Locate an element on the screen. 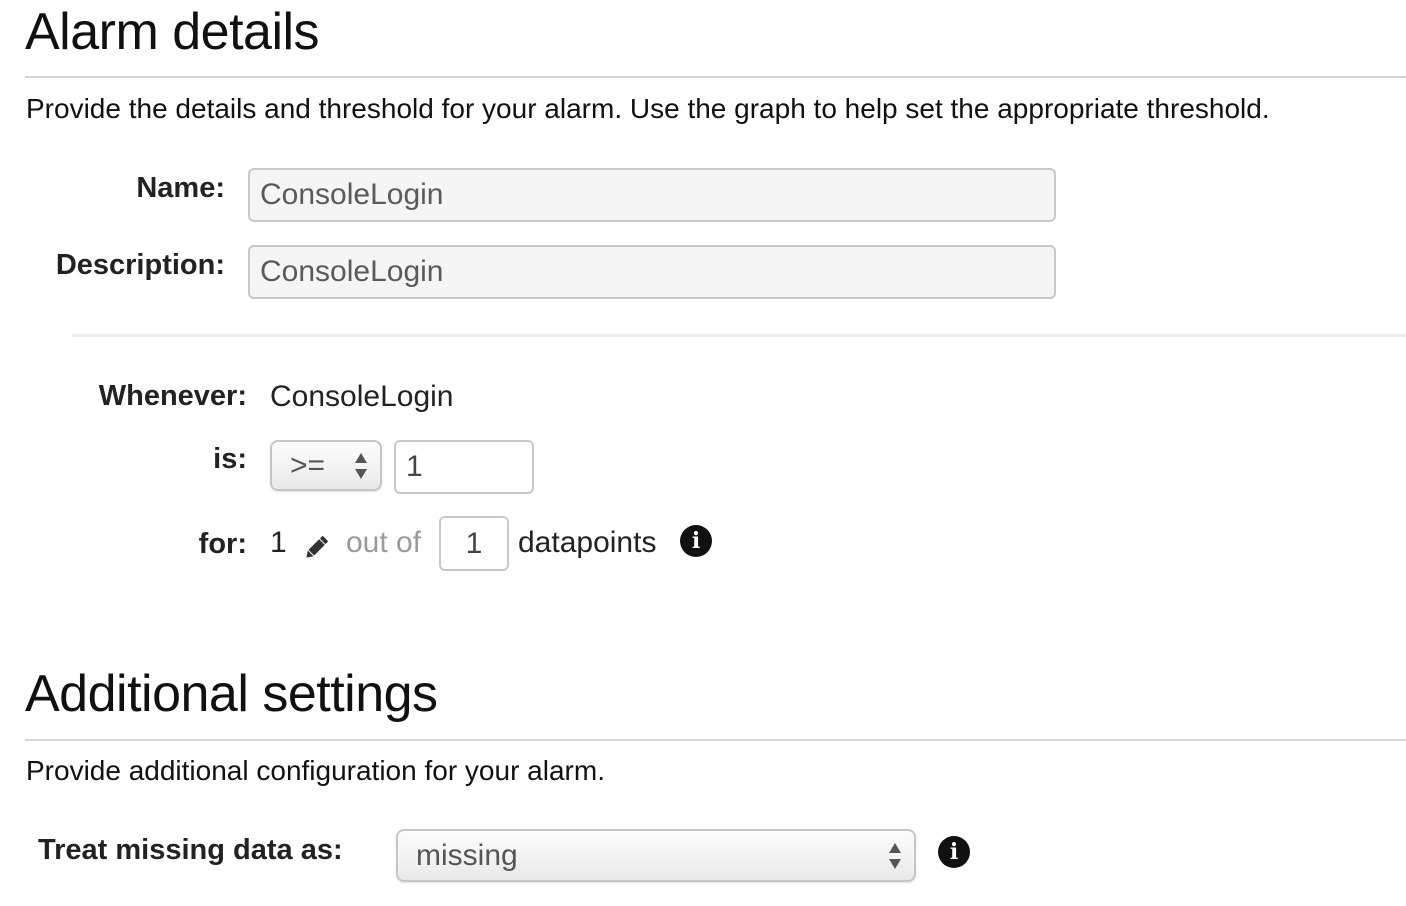 This screenshot has width=1406, height=906. datapoints-text: datapoints is located at coordinates (587, 542).